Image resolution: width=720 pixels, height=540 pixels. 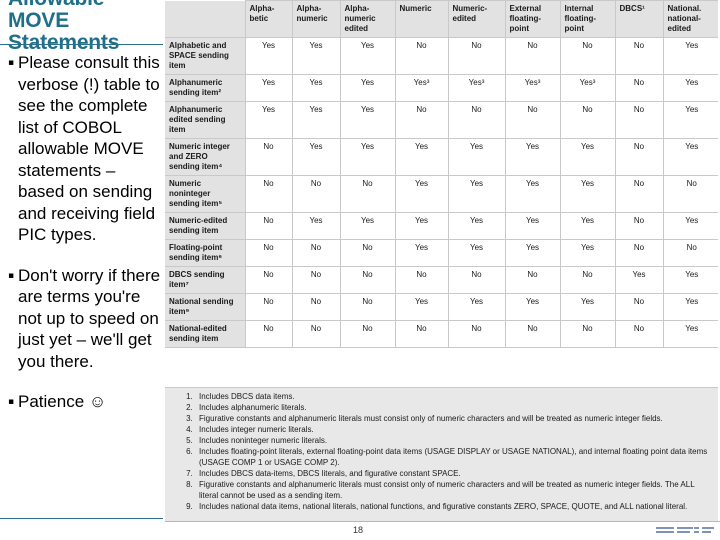 What do you see at coordinates (205, 334) in the screenshot?
I see `row-header: National-edited sending item` at bounding box center [205, 334].